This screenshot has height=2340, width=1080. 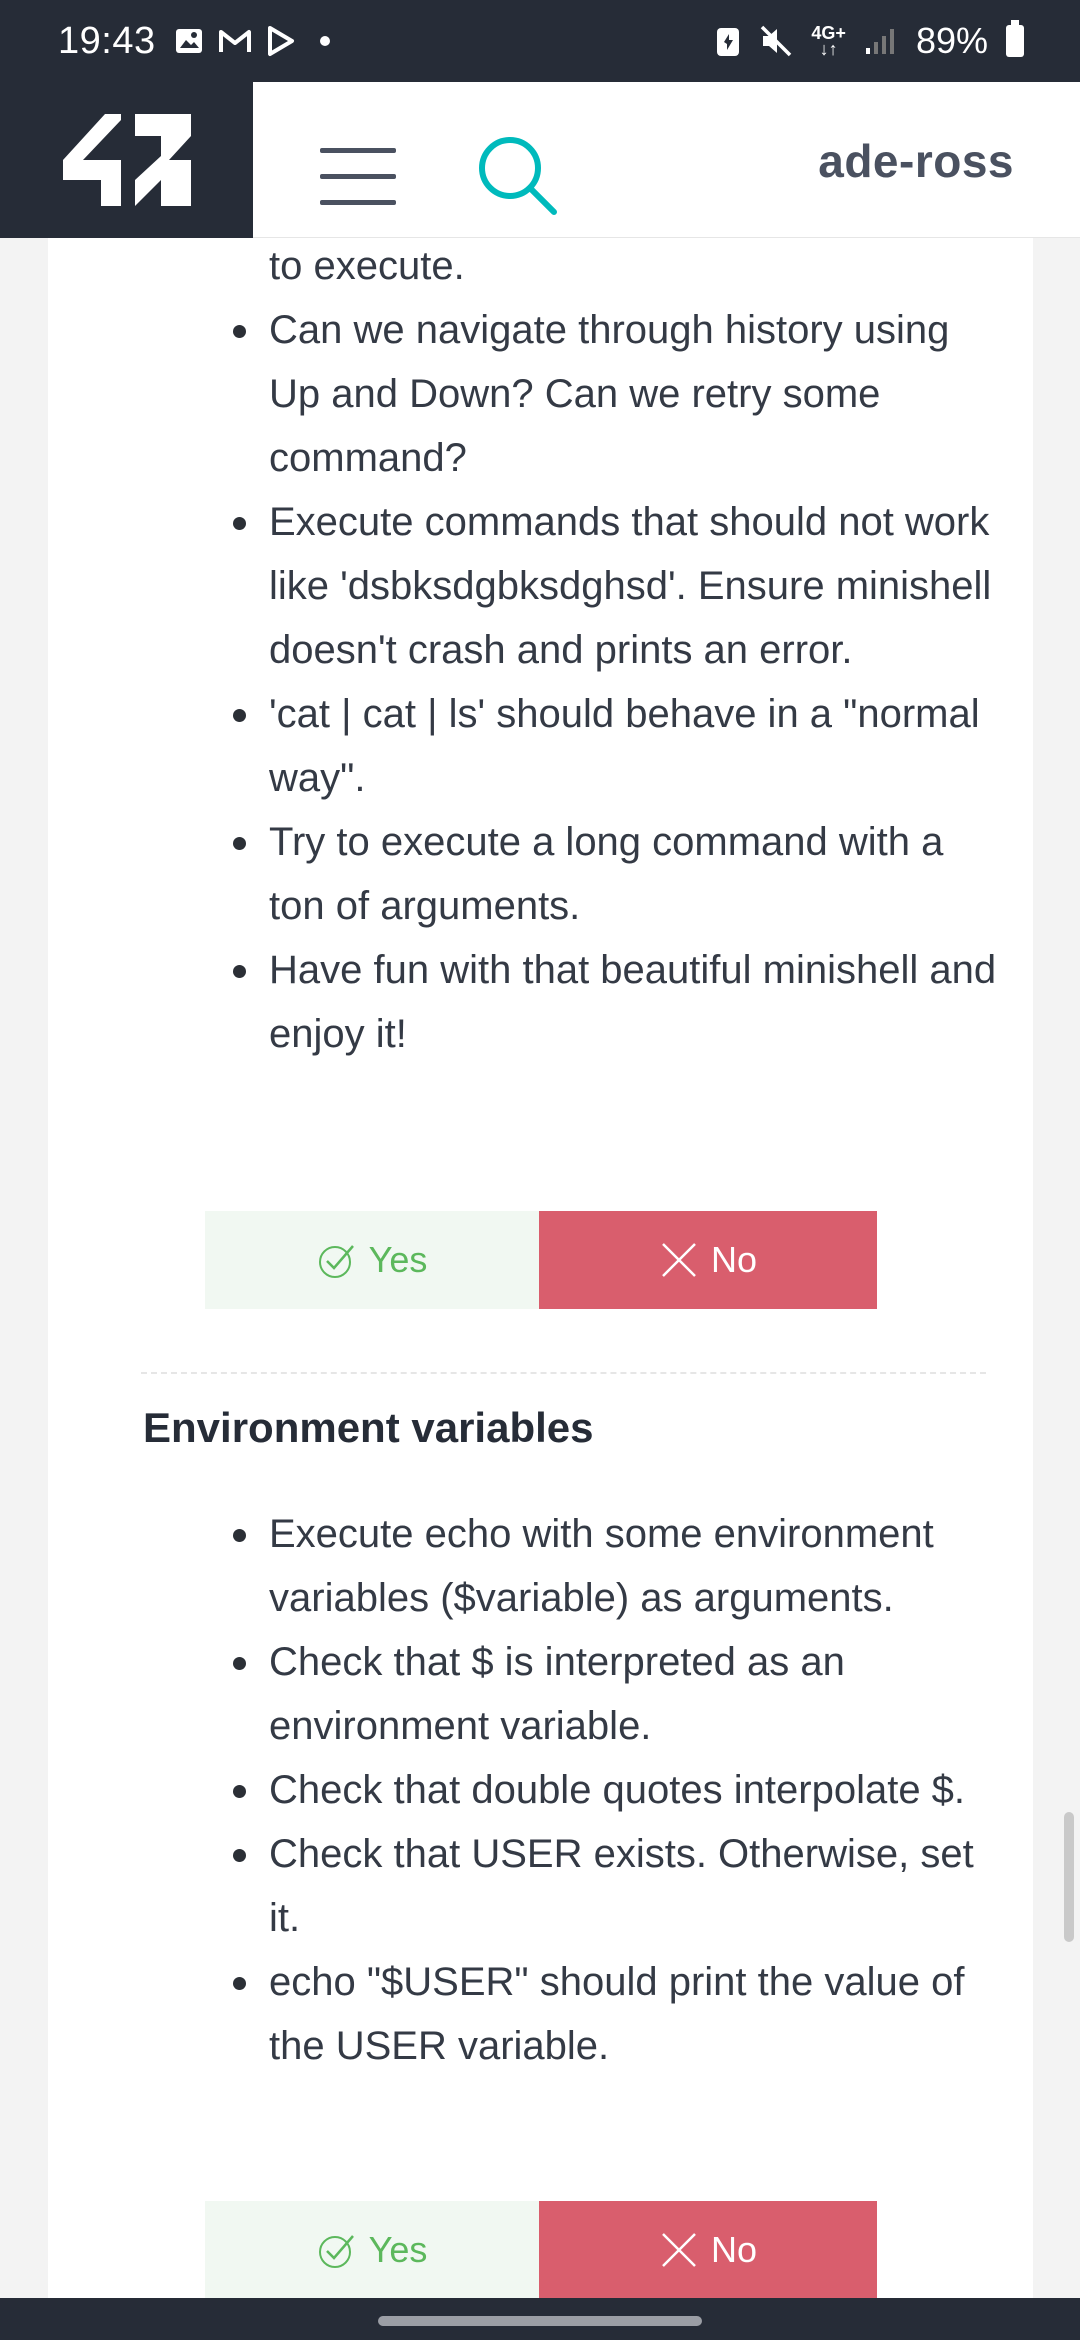 I want to click on system-icons: 4G+ ↓↑ 89%, so click(x=869, y=41).